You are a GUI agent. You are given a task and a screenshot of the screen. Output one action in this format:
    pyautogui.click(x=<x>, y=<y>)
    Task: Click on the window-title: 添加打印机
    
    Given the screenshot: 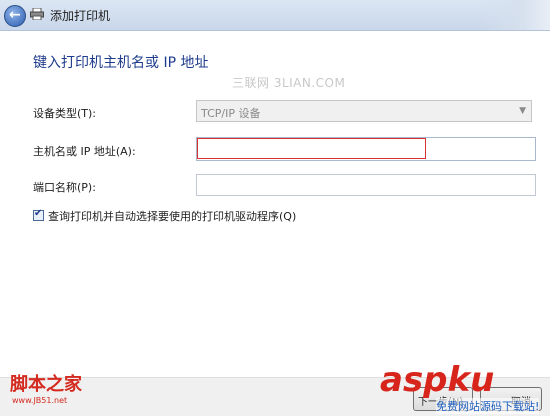 What is the action you would take?
    pyautogui.click(x=80, y=16)
    